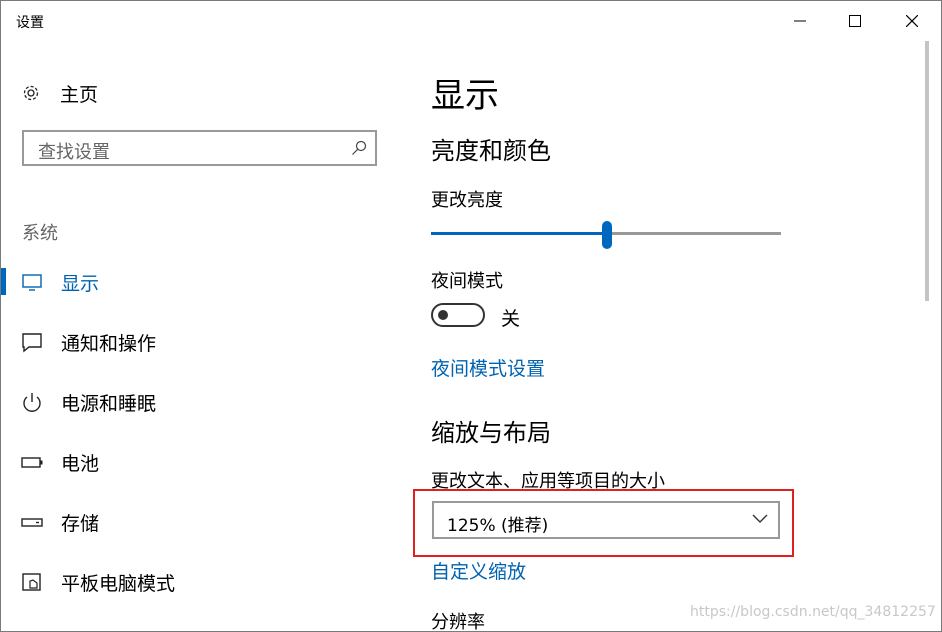 The width and height of the screenshot is (942, 632). I want to click on sidebar-item-label: 显示, so click(80, 284).